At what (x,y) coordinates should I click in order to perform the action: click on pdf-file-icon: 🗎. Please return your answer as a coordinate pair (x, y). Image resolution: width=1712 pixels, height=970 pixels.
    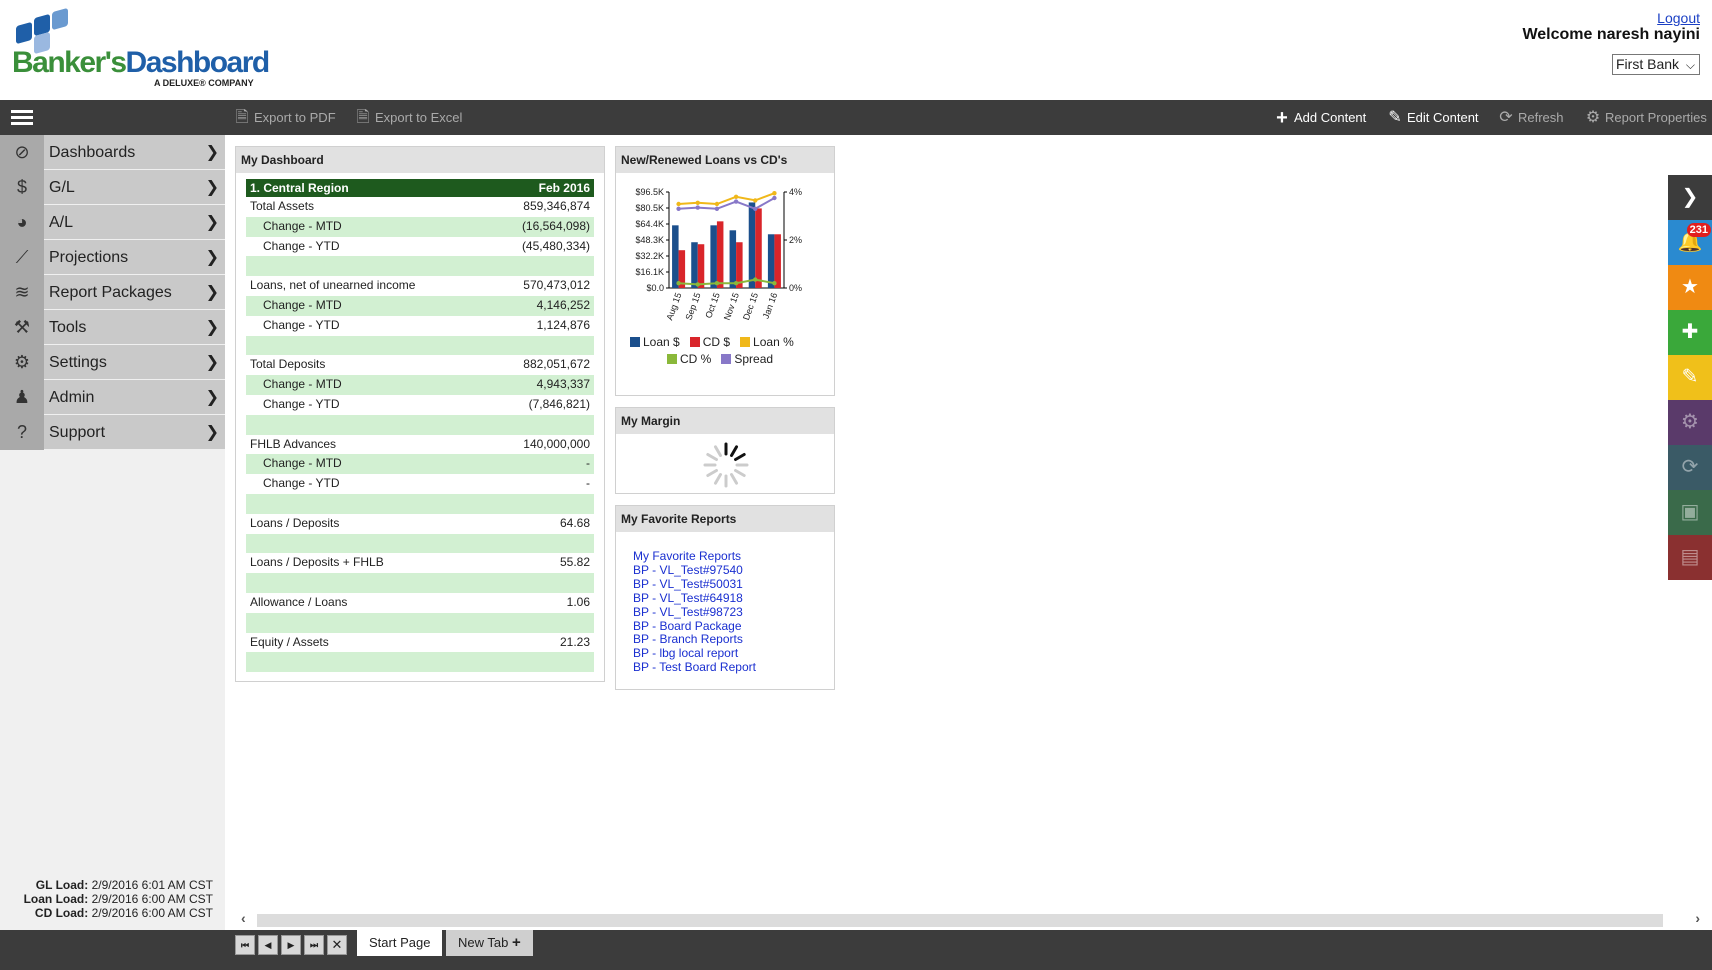
    Looking at the image, I should click on (242, 117).